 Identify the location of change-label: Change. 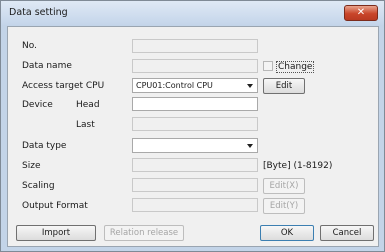
(295, 67).